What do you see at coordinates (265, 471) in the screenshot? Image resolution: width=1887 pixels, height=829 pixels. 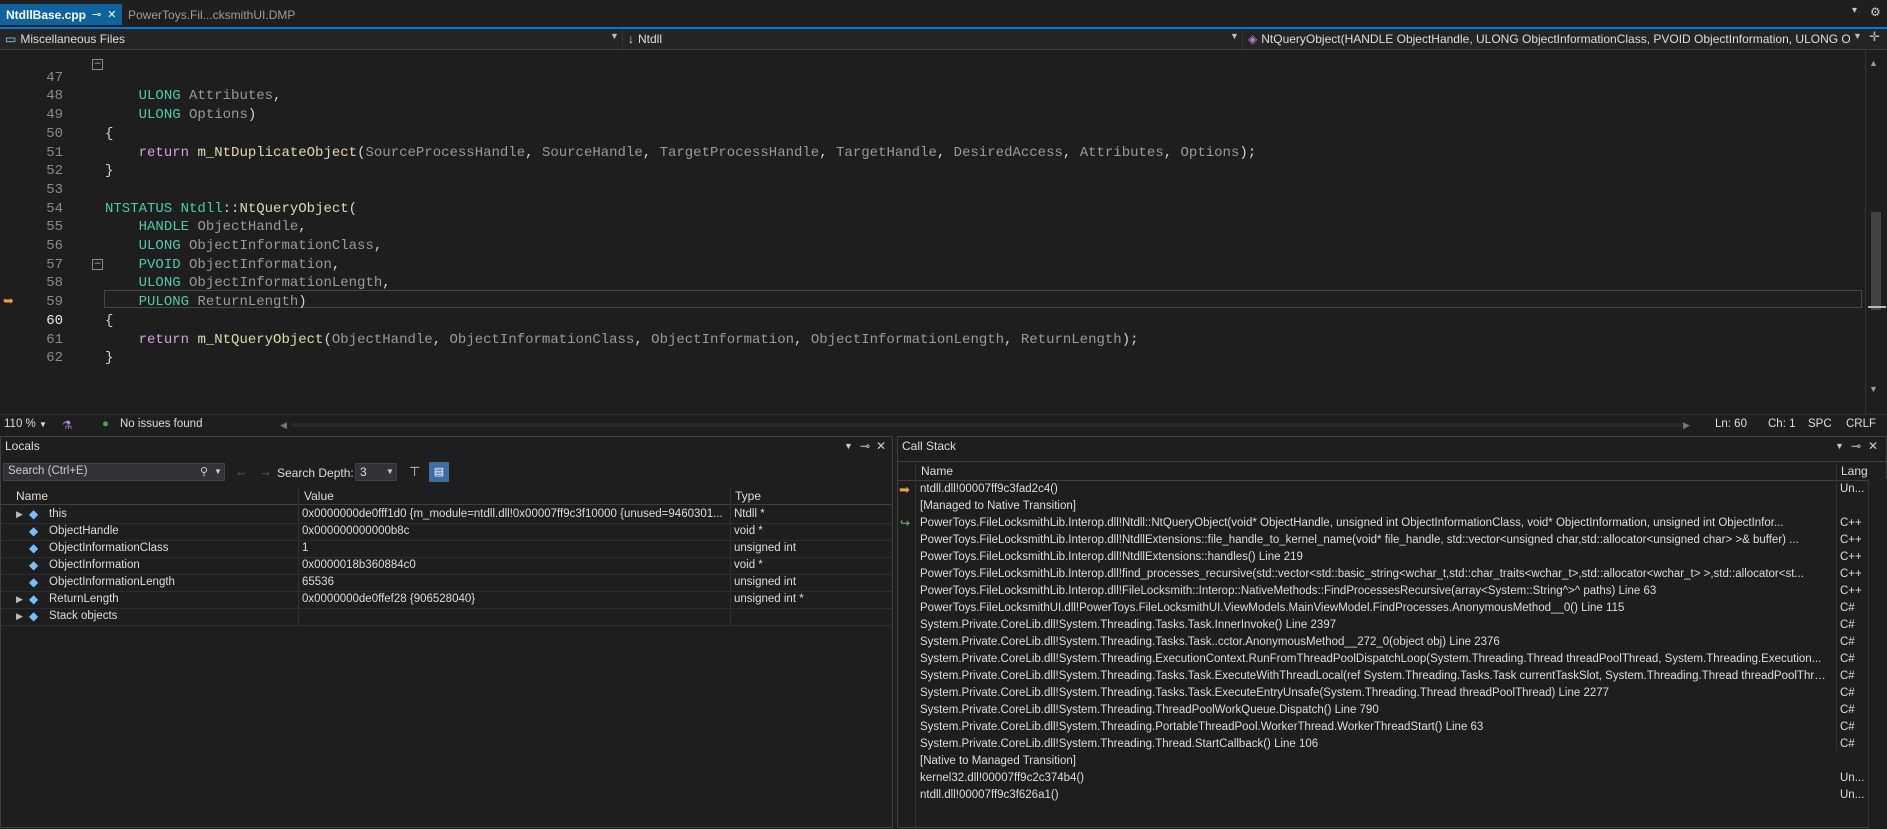 I see `search-next-icon: →` at bounding box center [265, 471].